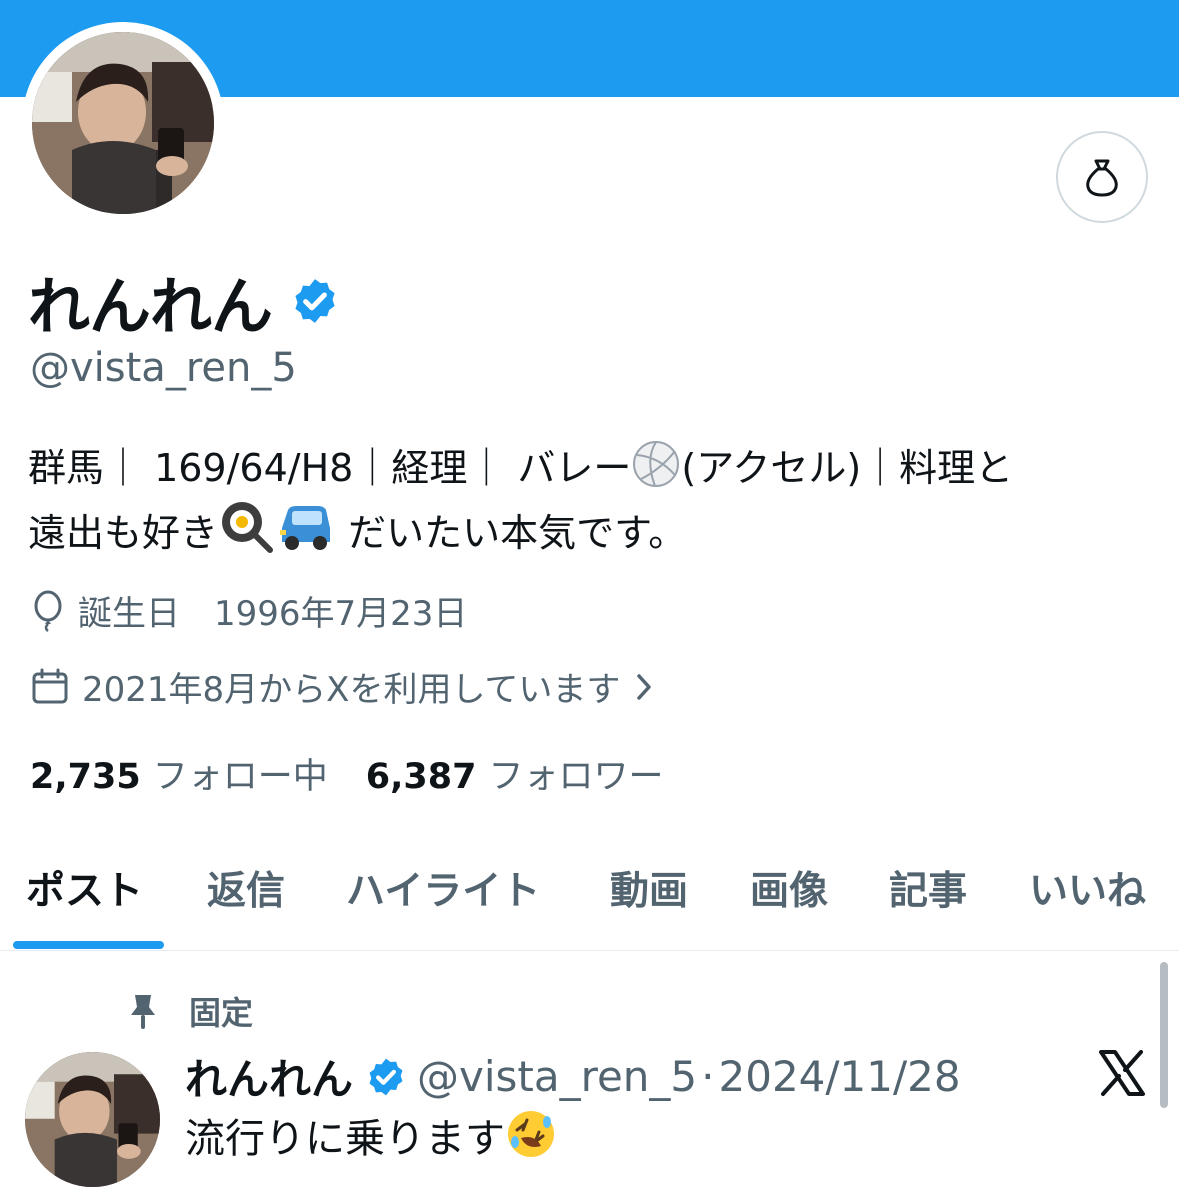 Image resolution: width=1179 pixels, height=1187 pixels. I want to click on profile-handle: @vista_ren_5, so click(163, 368).